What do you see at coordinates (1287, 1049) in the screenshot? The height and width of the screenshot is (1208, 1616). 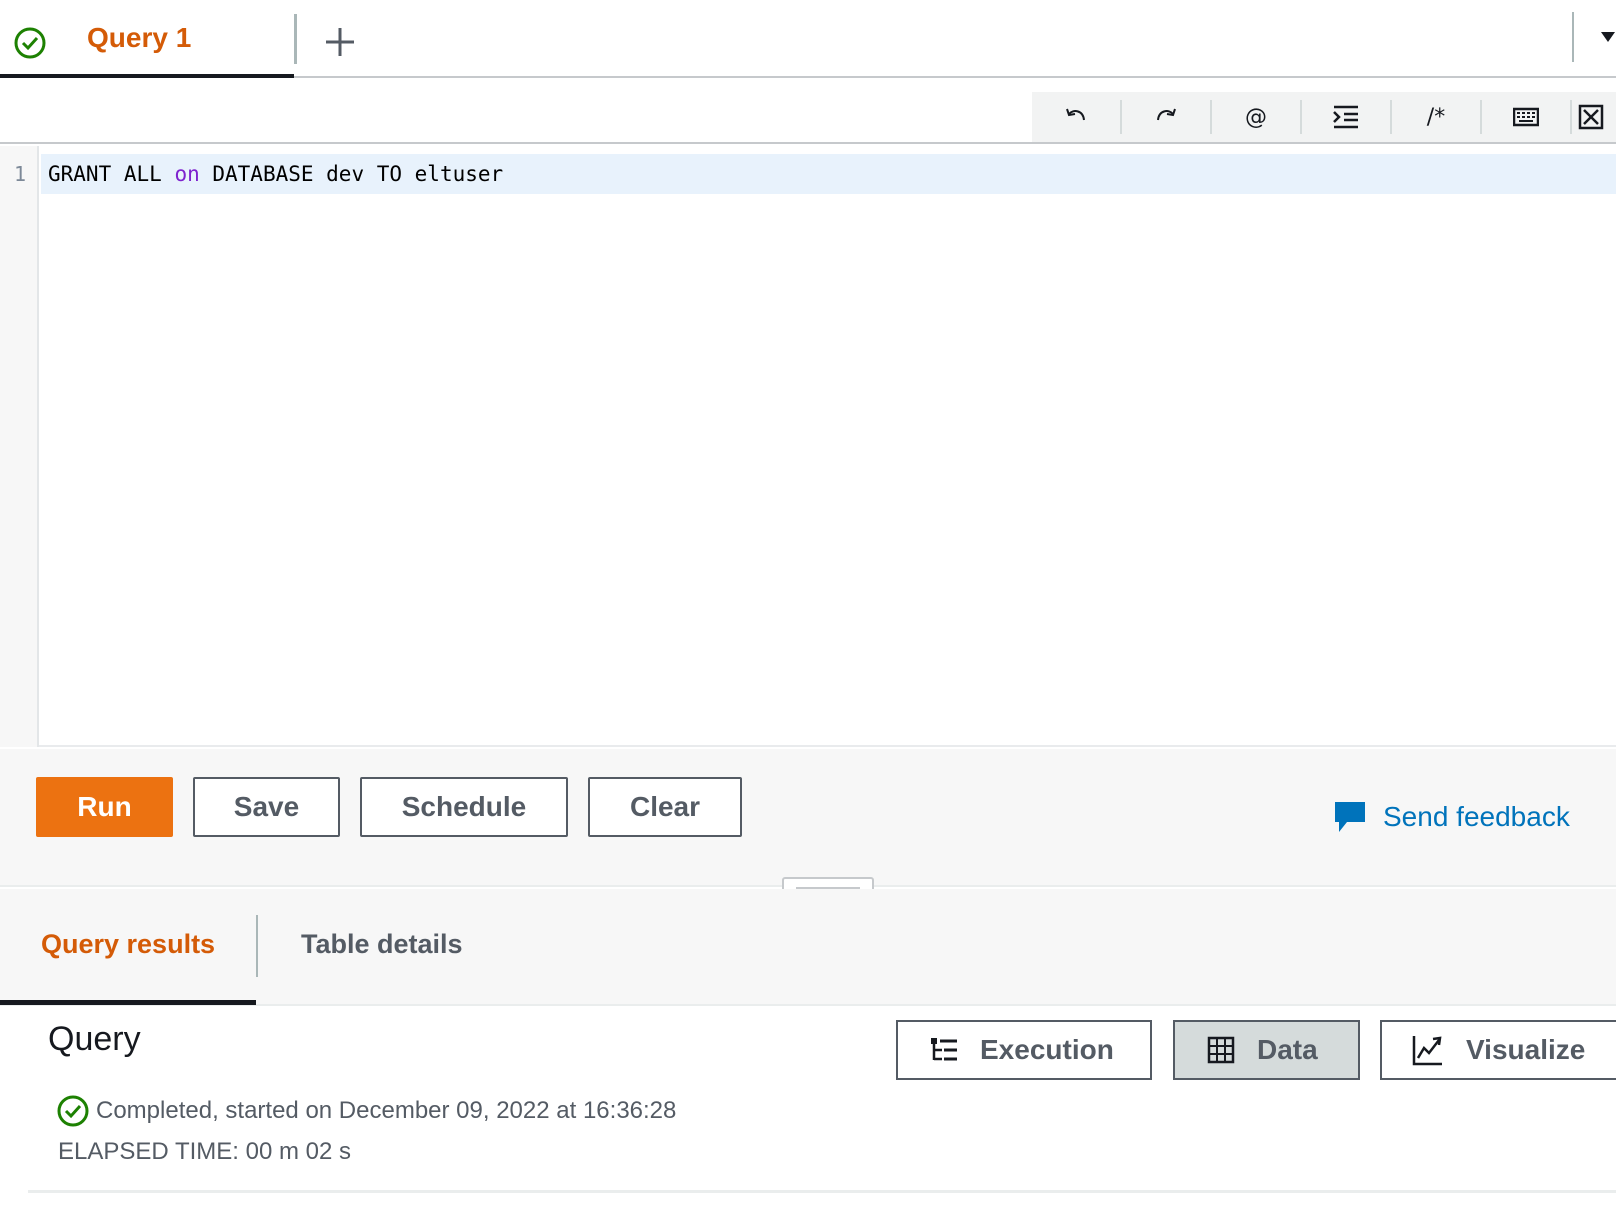 I see `data-label: Data` at bounding box center [1287, 1049].